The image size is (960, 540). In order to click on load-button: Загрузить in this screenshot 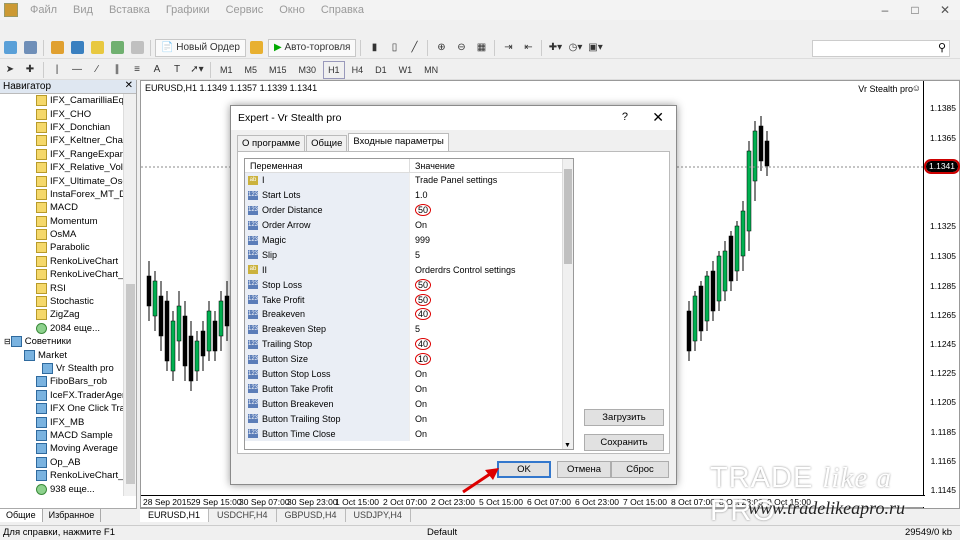, I will do `click(624, 417)`.